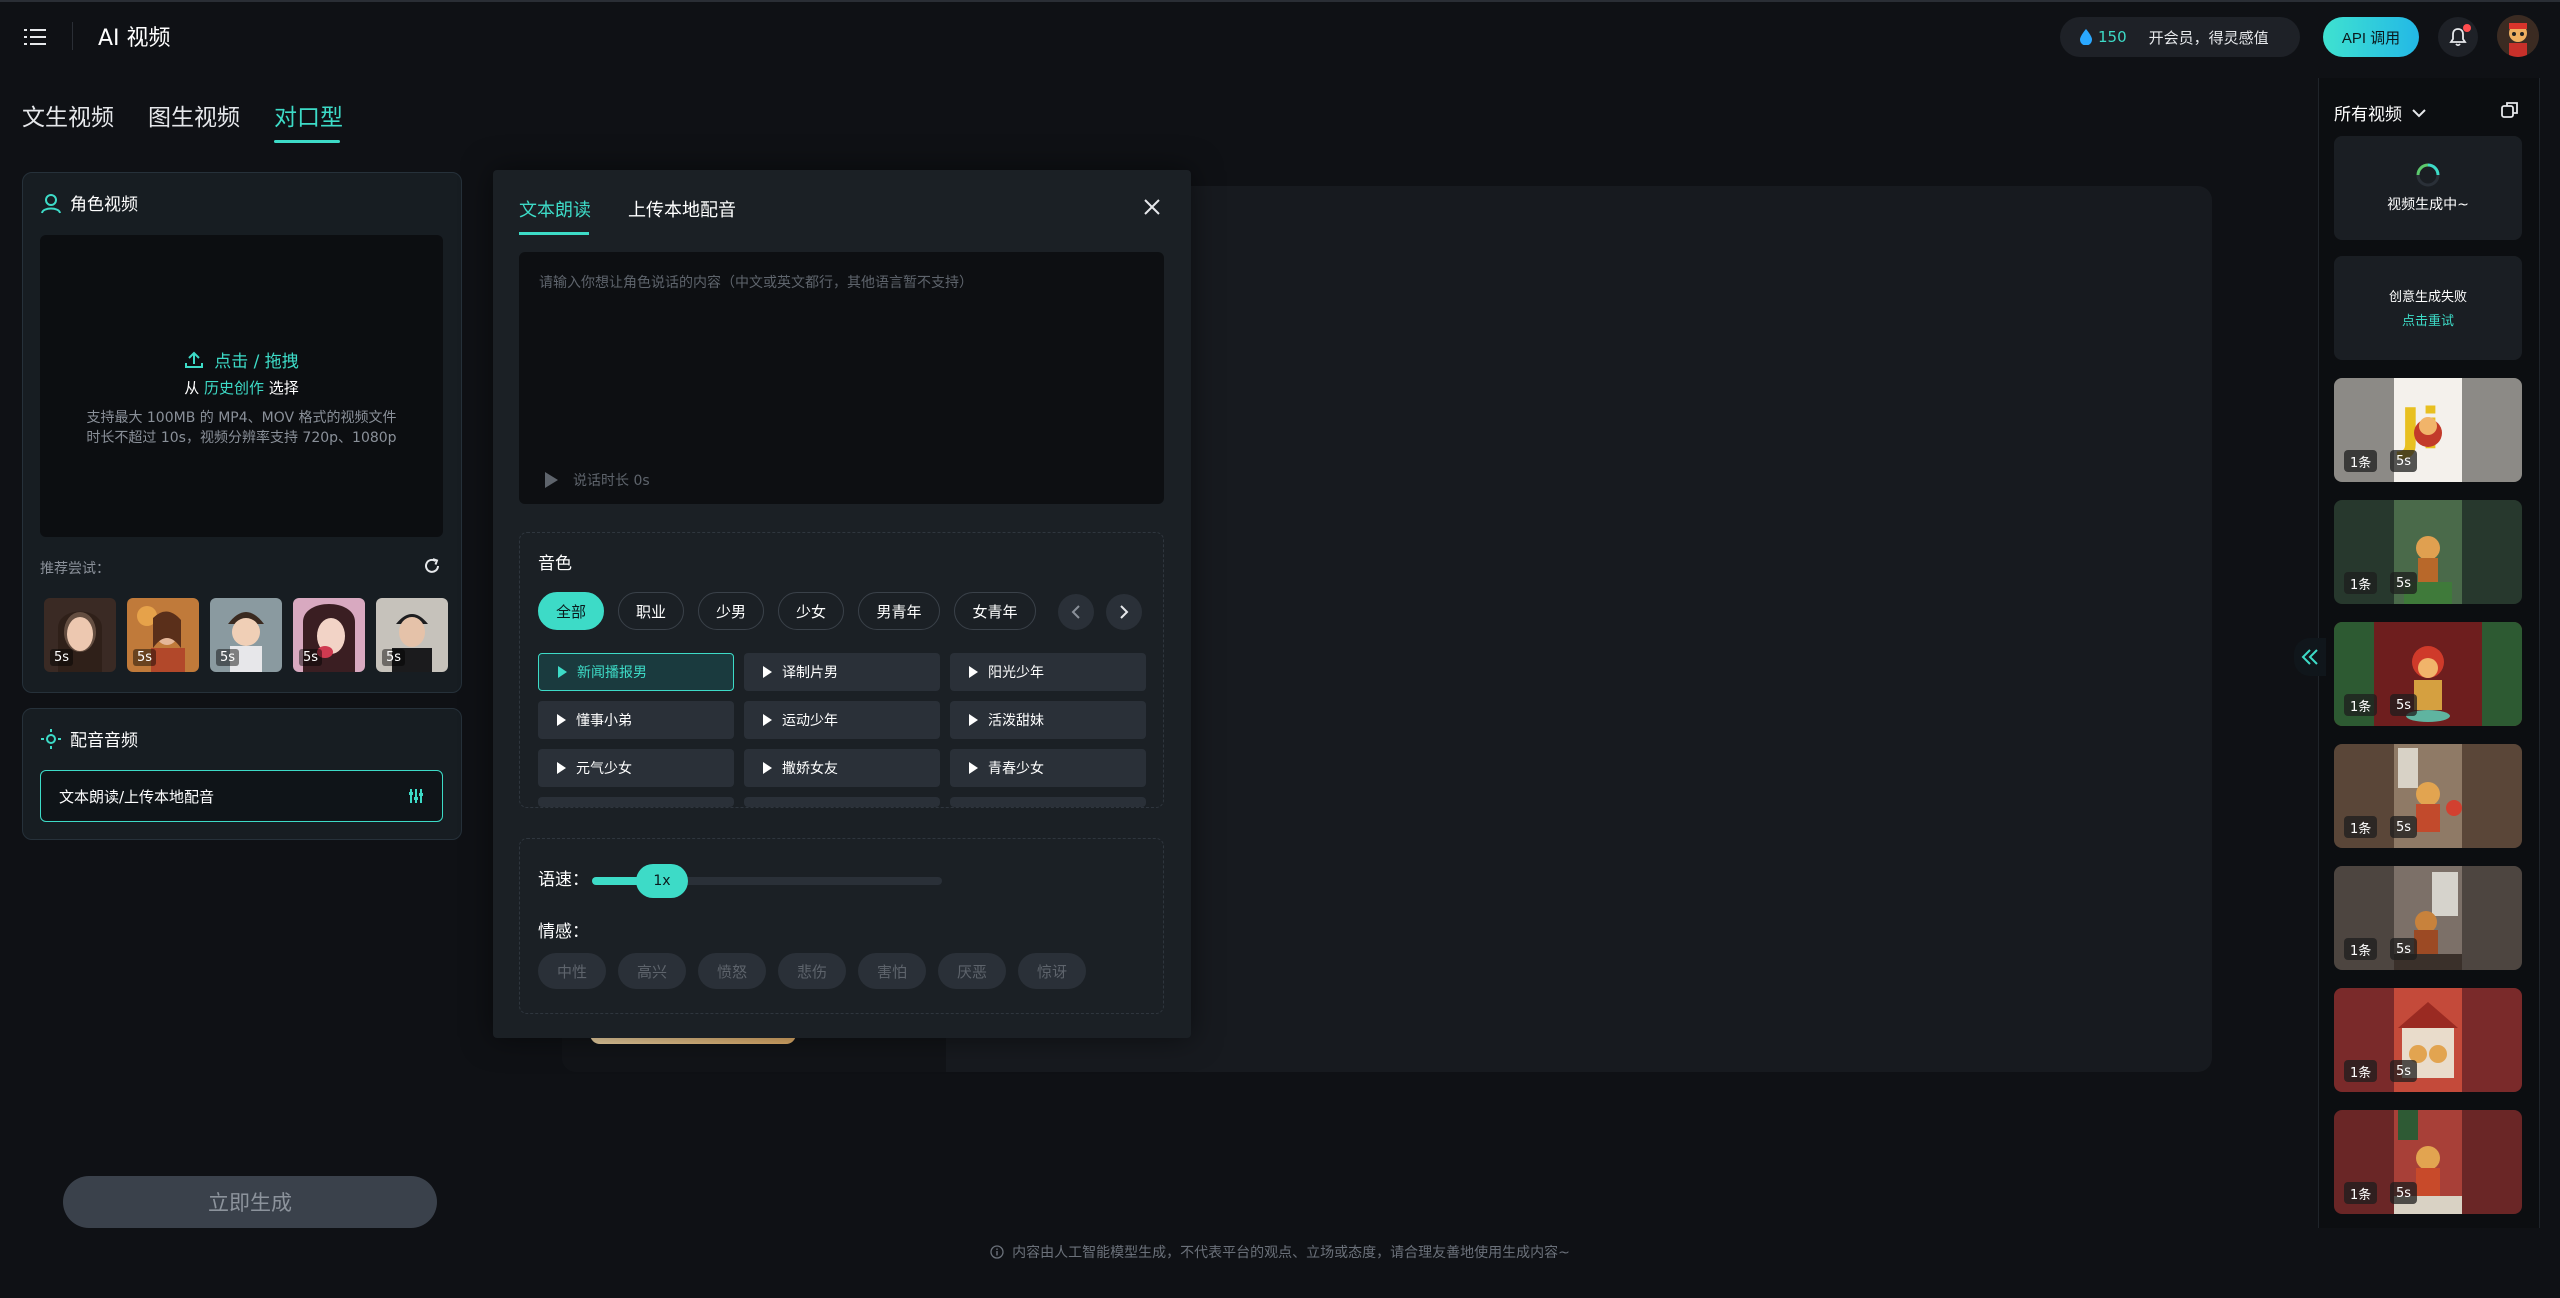  What do you see at coordinates (1048, 672) in the screenshot?
I see `voice-option: 阳光少年` at bounding box center [1048, 672].